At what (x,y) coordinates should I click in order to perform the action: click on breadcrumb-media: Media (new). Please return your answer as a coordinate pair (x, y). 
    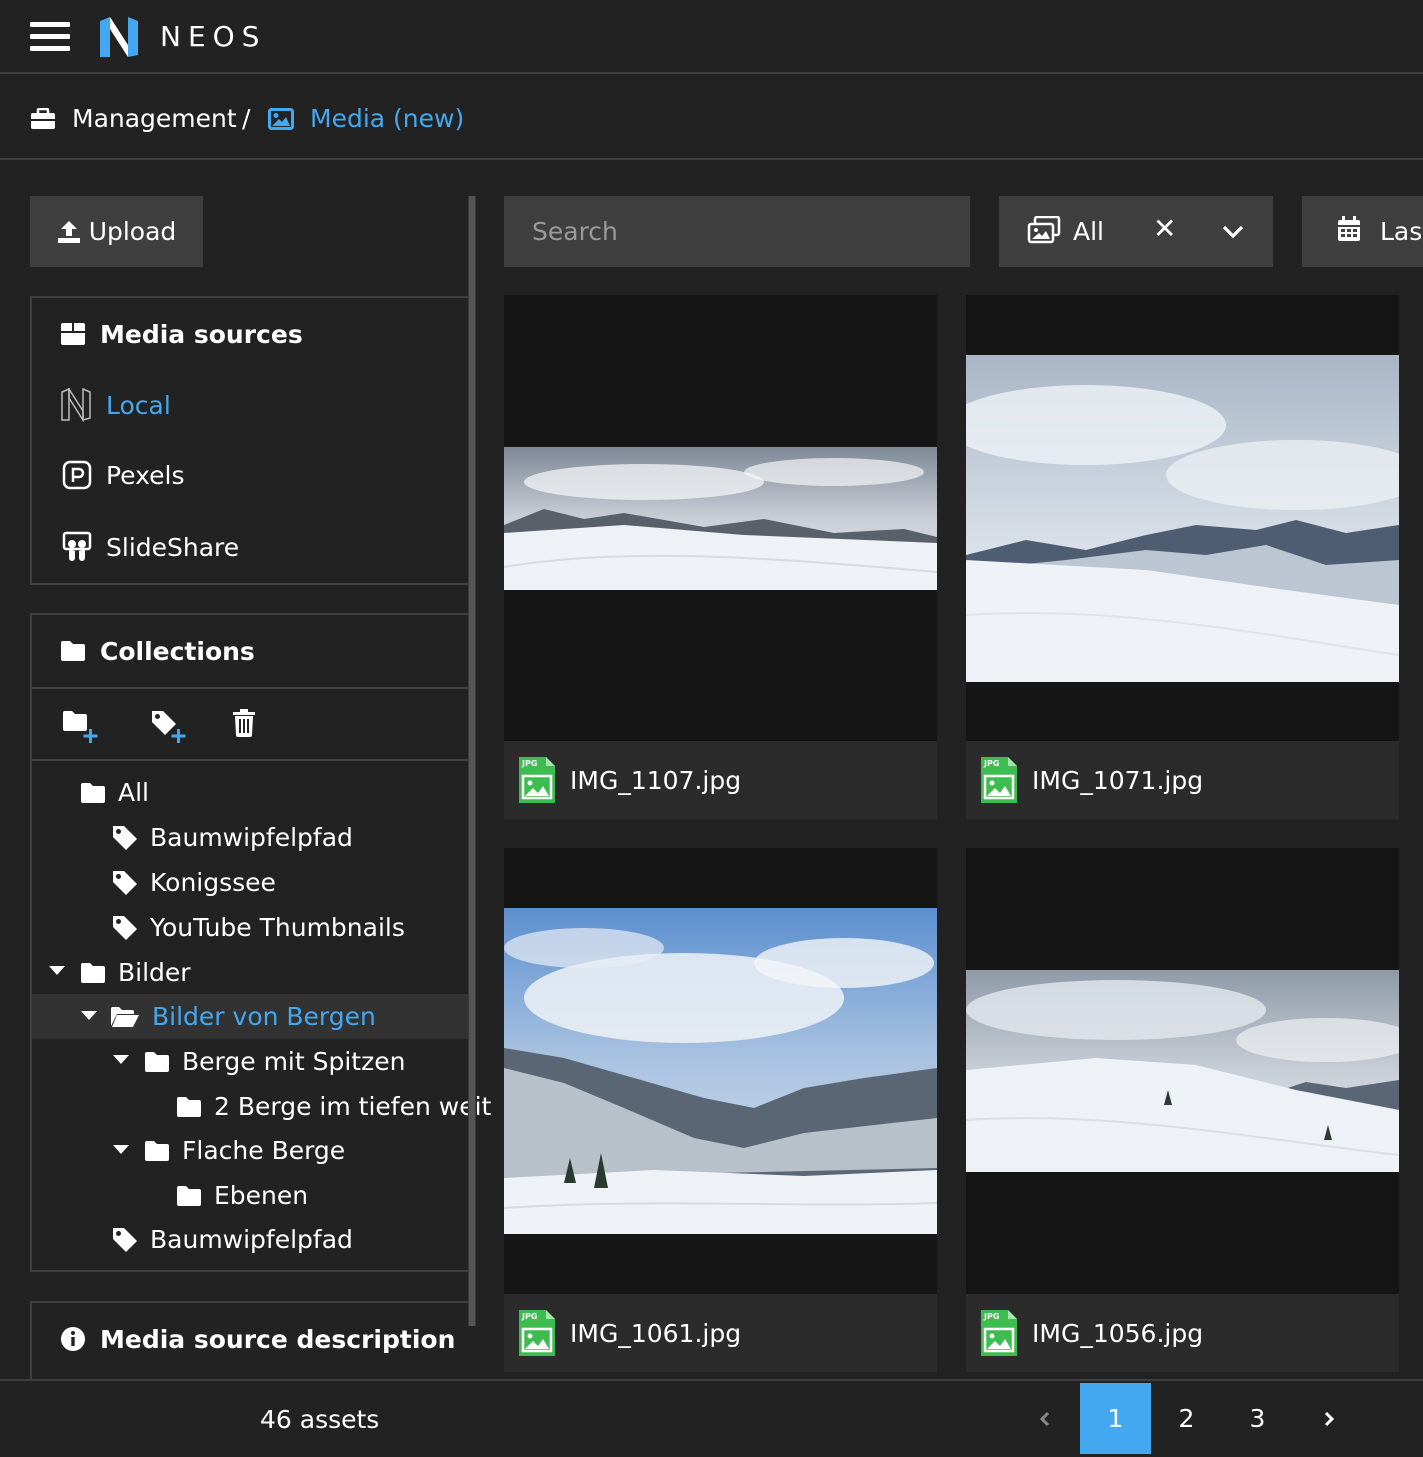
    Looking at the image, I should click on (366, 118).